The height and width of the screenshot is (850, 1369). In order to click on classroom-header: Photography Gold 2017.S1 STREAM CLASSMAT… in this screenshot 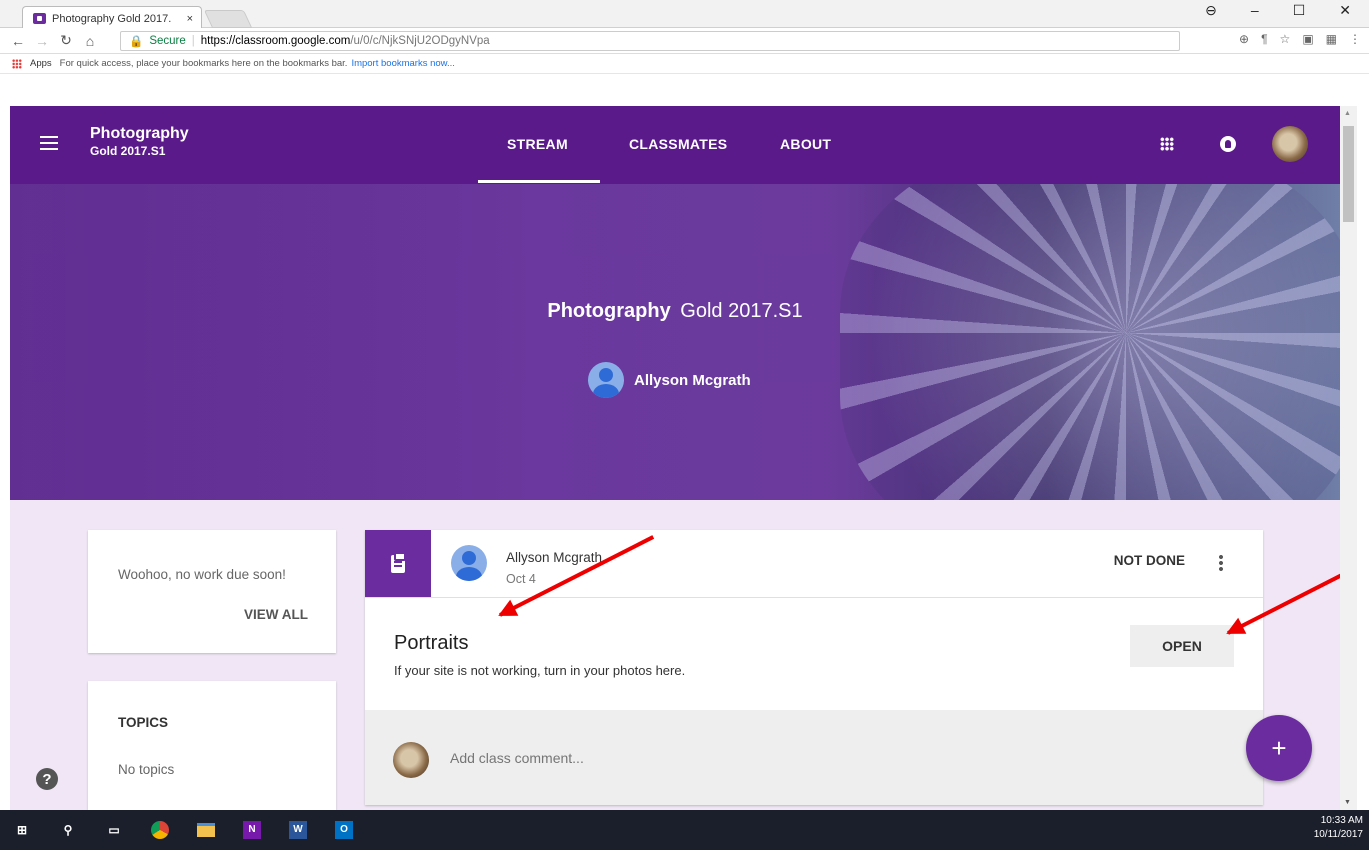, I will do `click(675, 145)`.